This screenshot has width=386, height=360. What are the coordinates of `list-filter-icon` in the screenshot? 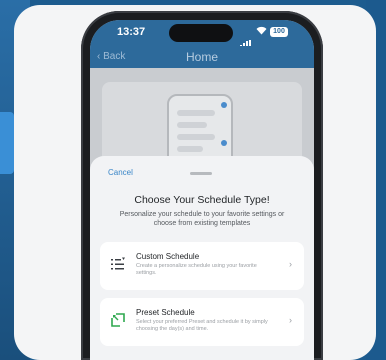 It's located at (118, 264).